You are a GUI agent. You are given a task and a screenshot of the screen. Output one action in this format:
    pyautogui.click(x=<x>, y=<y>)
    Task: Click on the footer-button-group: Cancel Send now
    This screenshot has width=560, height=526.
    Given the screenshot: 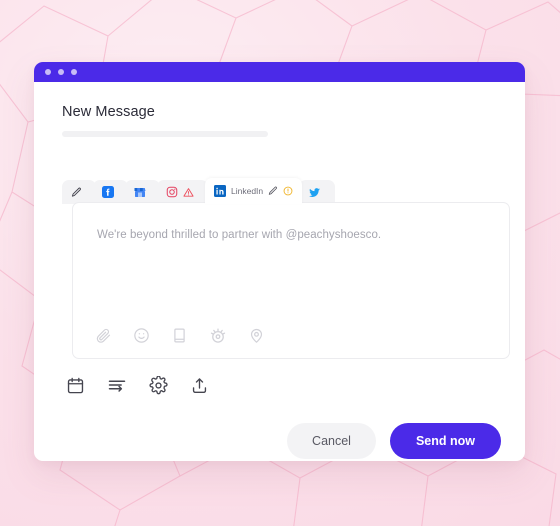 What is the action you would take?
    pyautogui.click(x=394, y=441)
    